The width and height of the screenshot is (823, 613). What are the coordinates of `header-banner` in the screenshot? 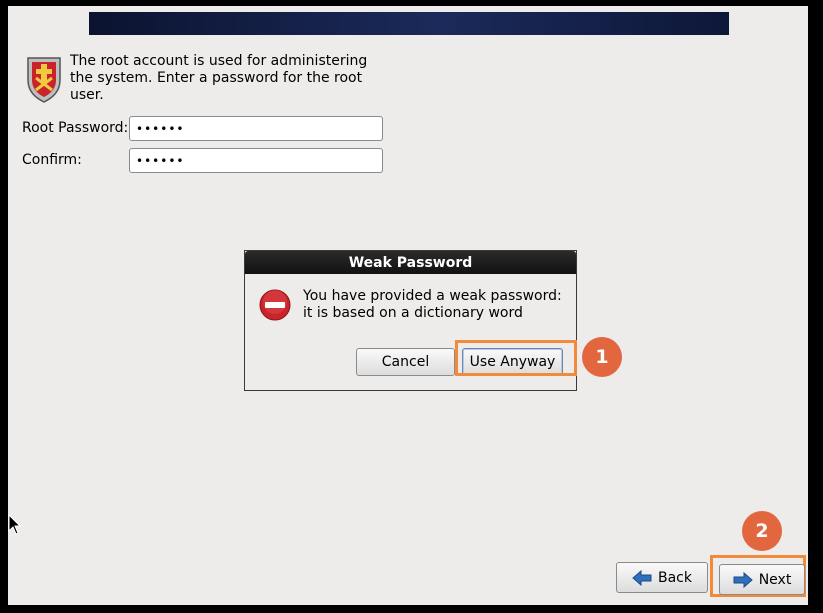 It's located at (409, 23).